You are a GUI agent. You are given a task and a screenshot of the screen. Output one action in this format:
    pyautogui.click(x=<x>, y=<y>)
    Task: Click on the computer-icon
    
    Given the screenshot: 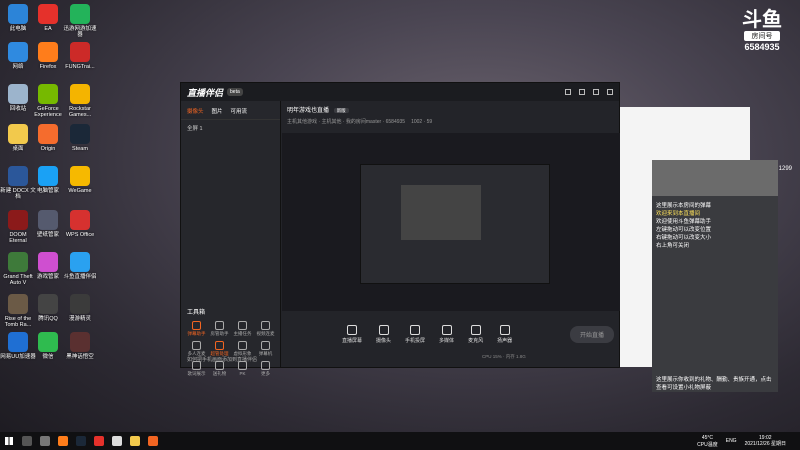 What is the action you would take?
    pyautogui.click(x=18, y=14)
    